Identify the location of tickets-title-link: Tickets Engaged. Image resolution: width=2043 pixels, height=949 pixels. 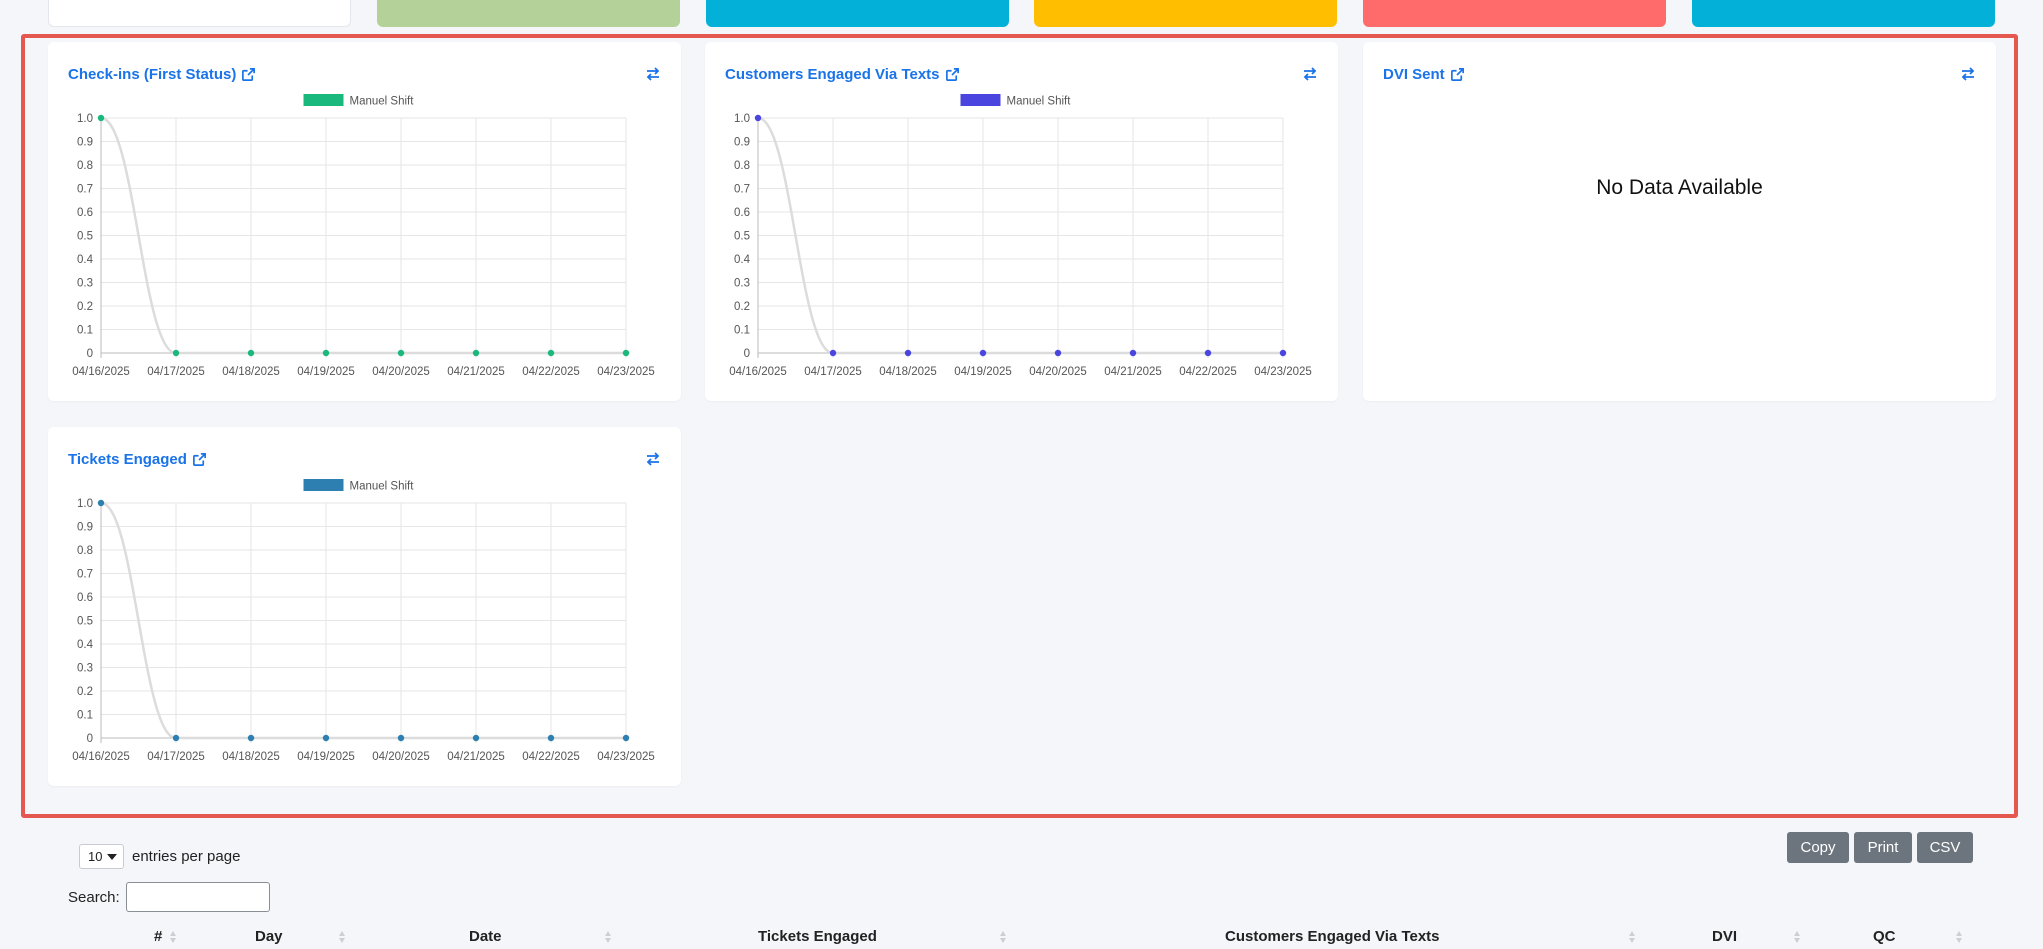
(137, 459).